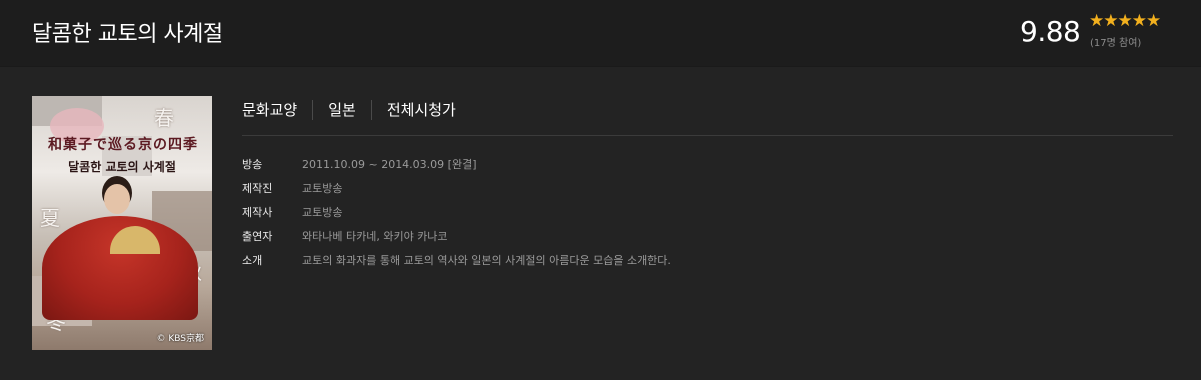  What do you see at coordinates (1050, 31) in the screenshot?
I see `rating-score: 9.88` at bounding box center [1050, 31].